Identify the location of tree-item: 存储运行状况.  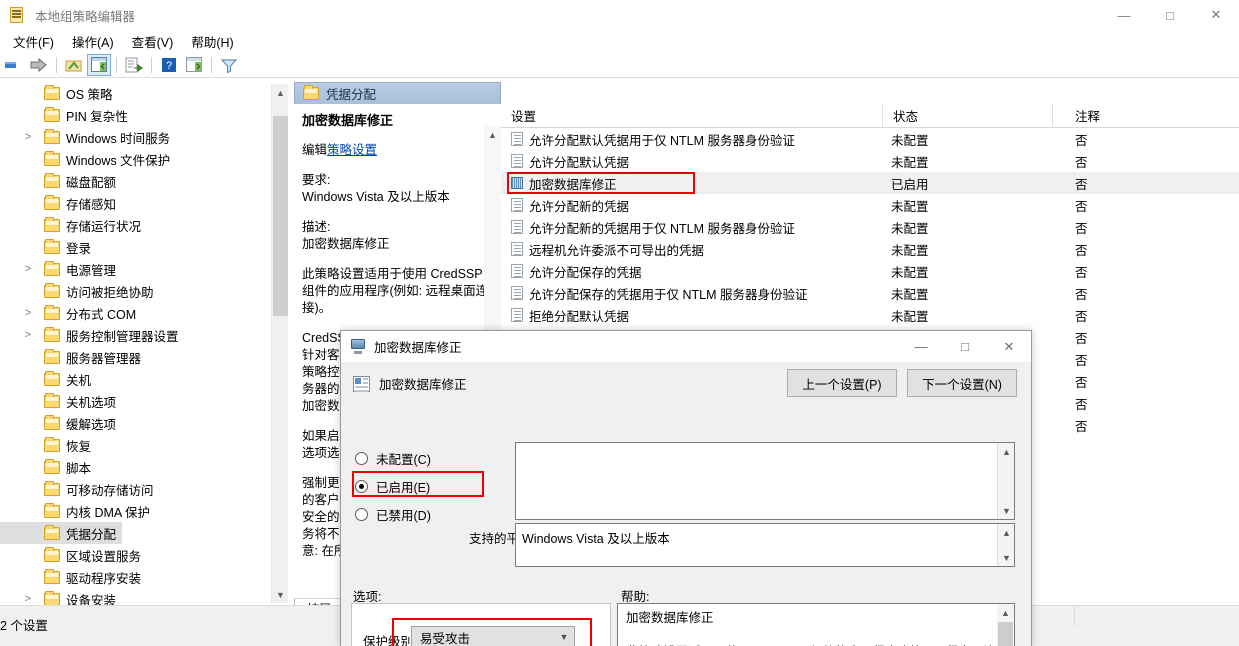
(145, 225).